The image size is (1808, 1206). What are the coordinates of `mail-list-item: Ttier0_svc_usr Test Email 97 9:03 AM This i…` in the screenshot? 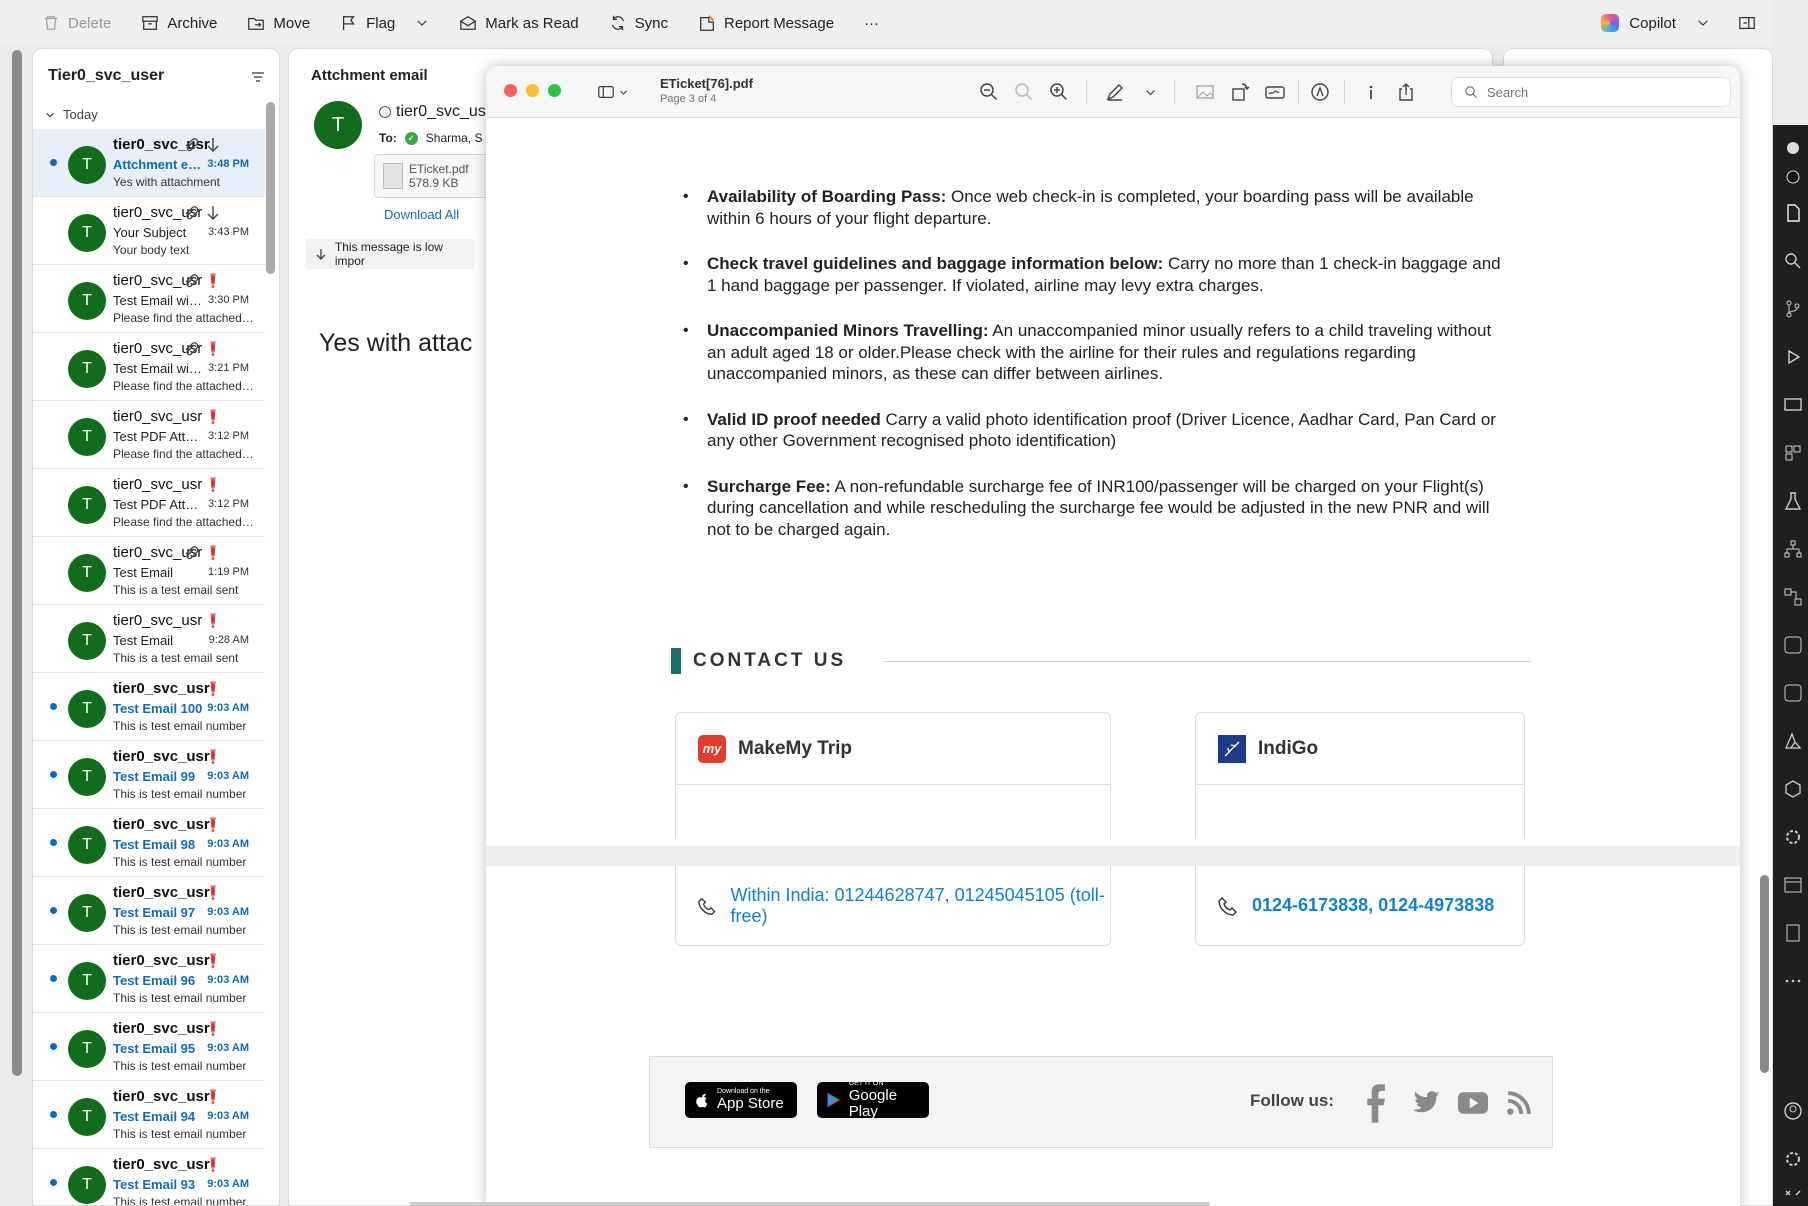 It's located at (149, 911).